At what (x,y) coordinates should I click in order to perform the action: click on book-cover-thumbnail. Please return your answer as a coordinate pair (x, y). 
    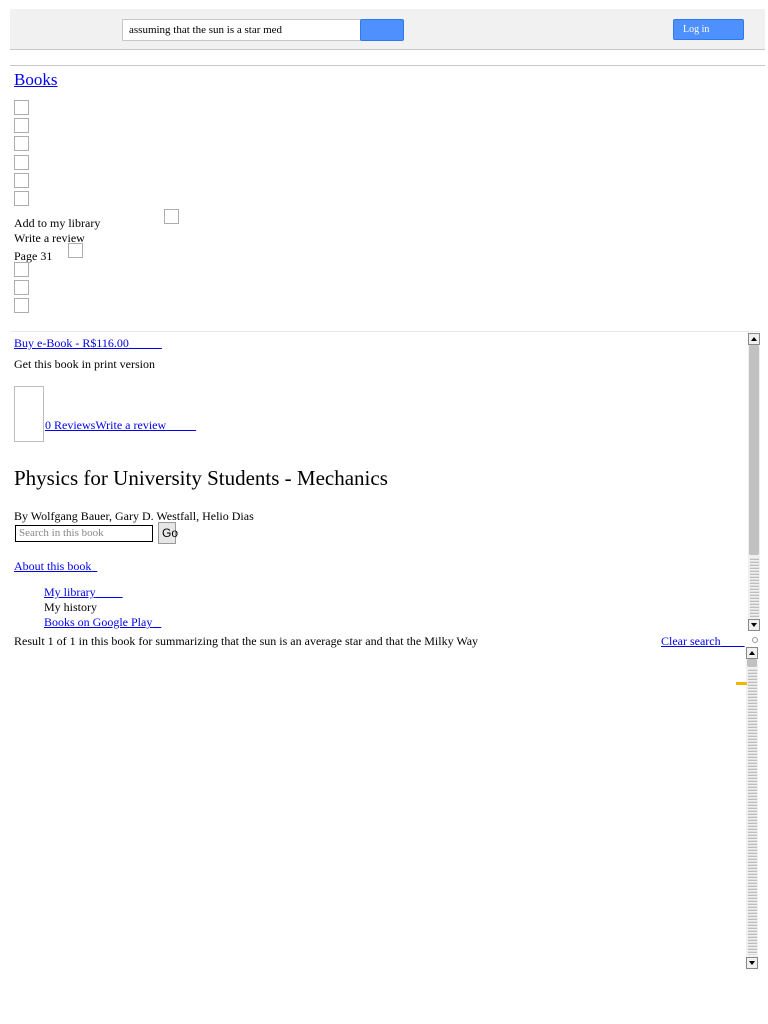
    Looking at the image, I should click on (29, 414).